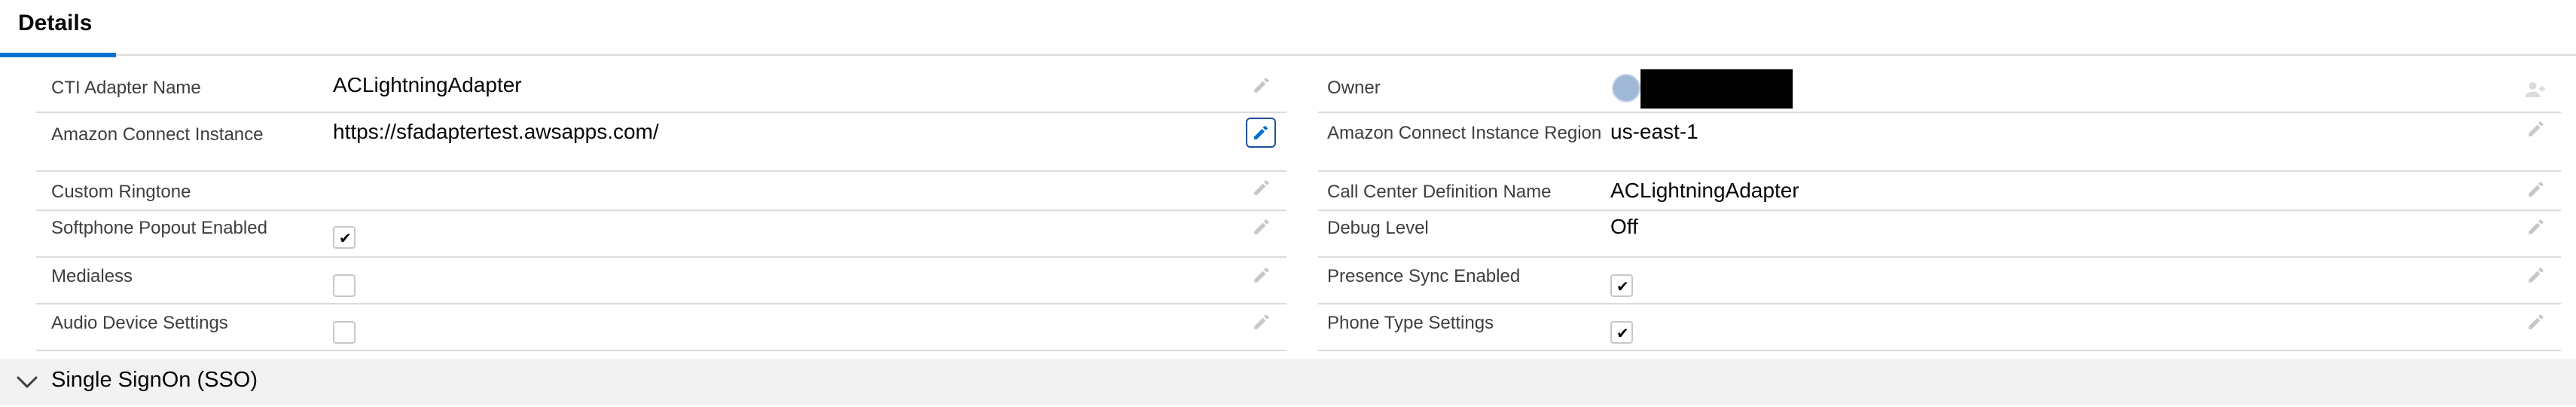  What do you see at coordinates (661, 281) in the screenshot?
I see `field-row-medialess: Medialess` at bounding box center [661, 281].